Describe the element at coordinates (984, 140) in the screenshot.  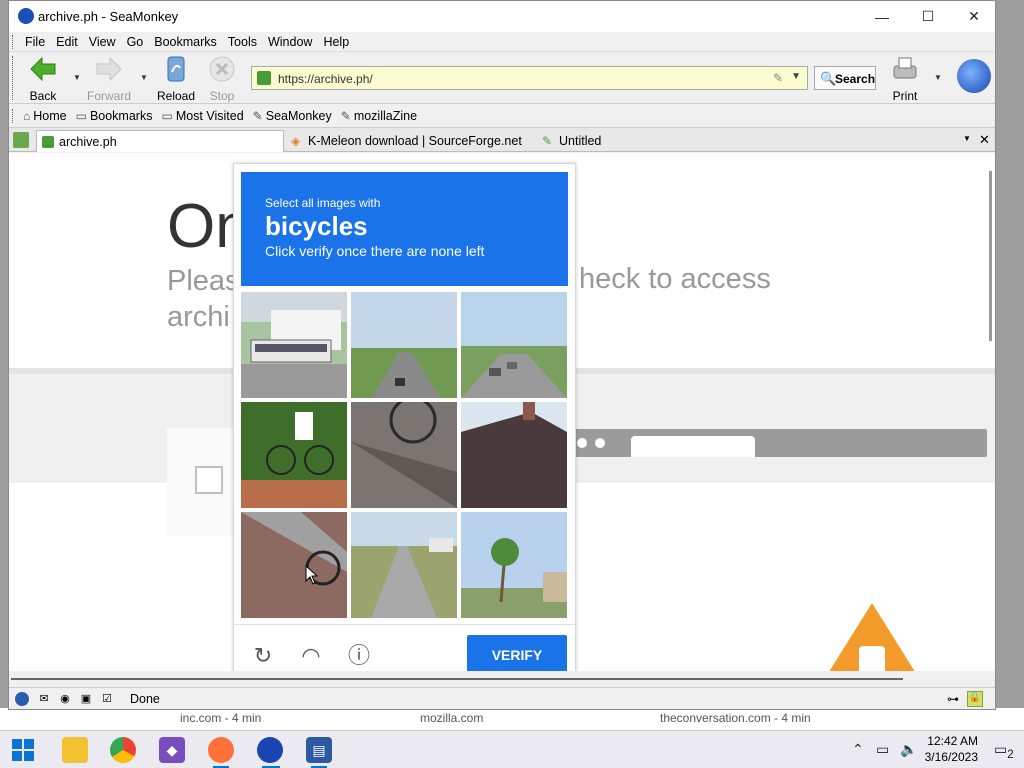
I see `close-tab-icon: ✕` at that location.